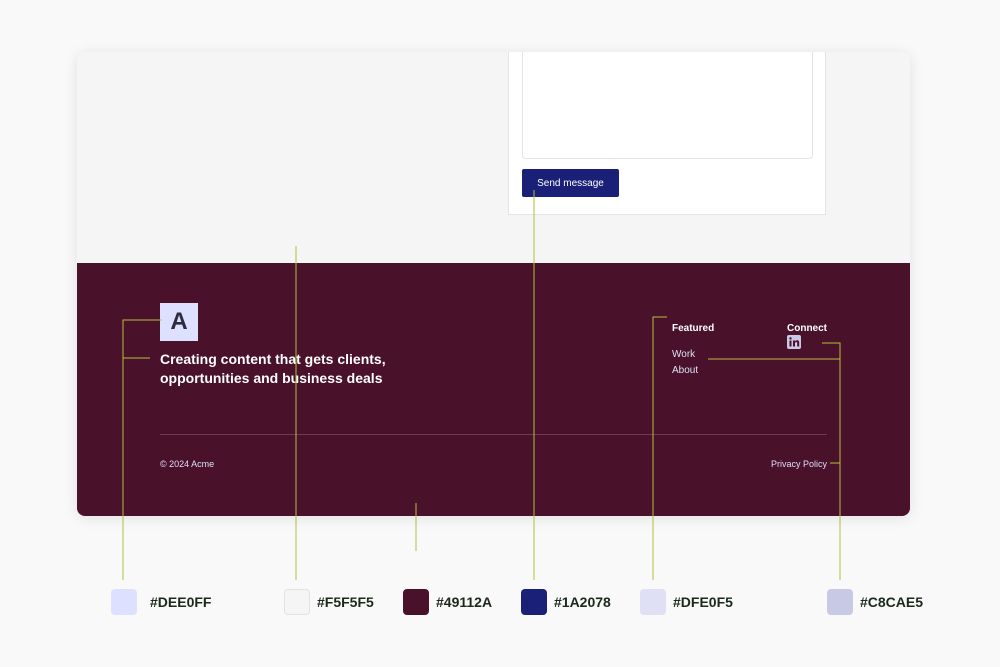 This screenshot has width=1000, height=667. Describe the element at coordinates (582, 602) in the screenshot. I see `swatch-label-1a2078: #1A2078` at that location.